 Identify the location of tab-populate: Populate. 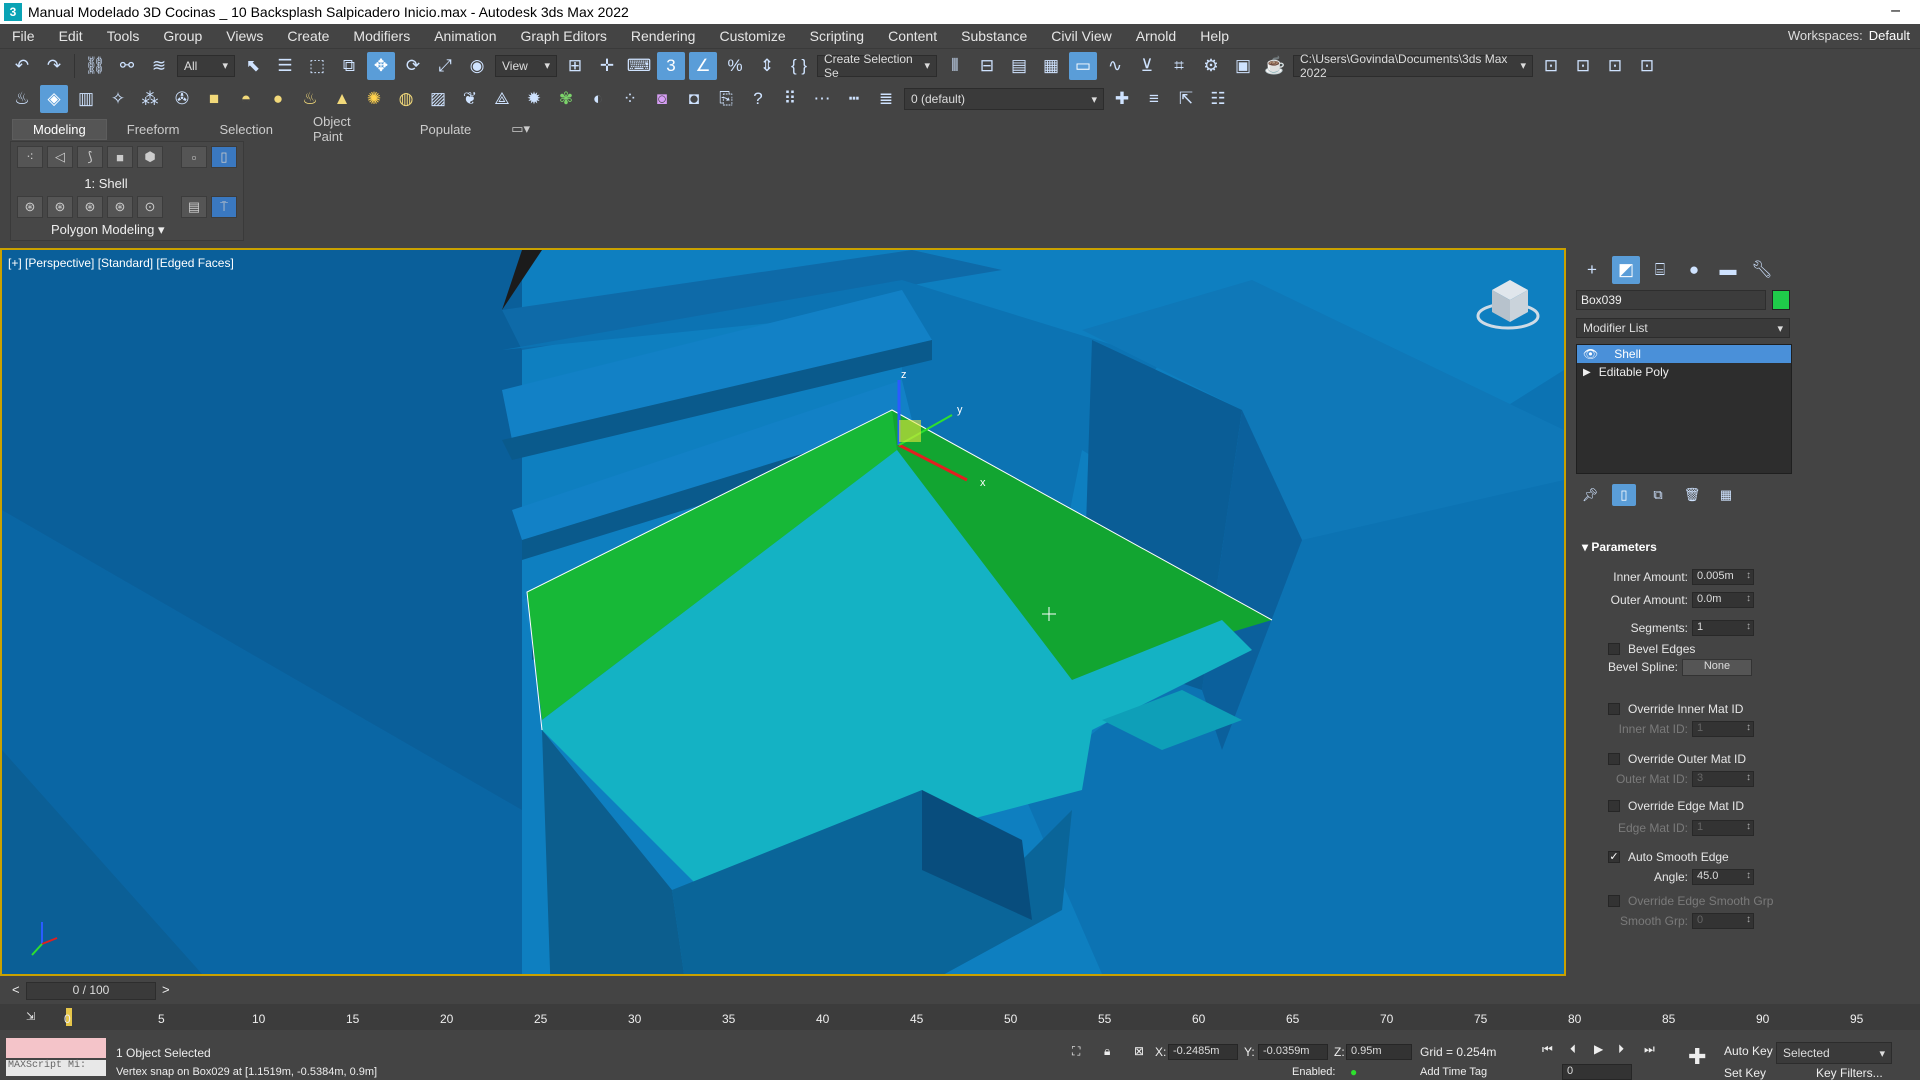
(445, 129).